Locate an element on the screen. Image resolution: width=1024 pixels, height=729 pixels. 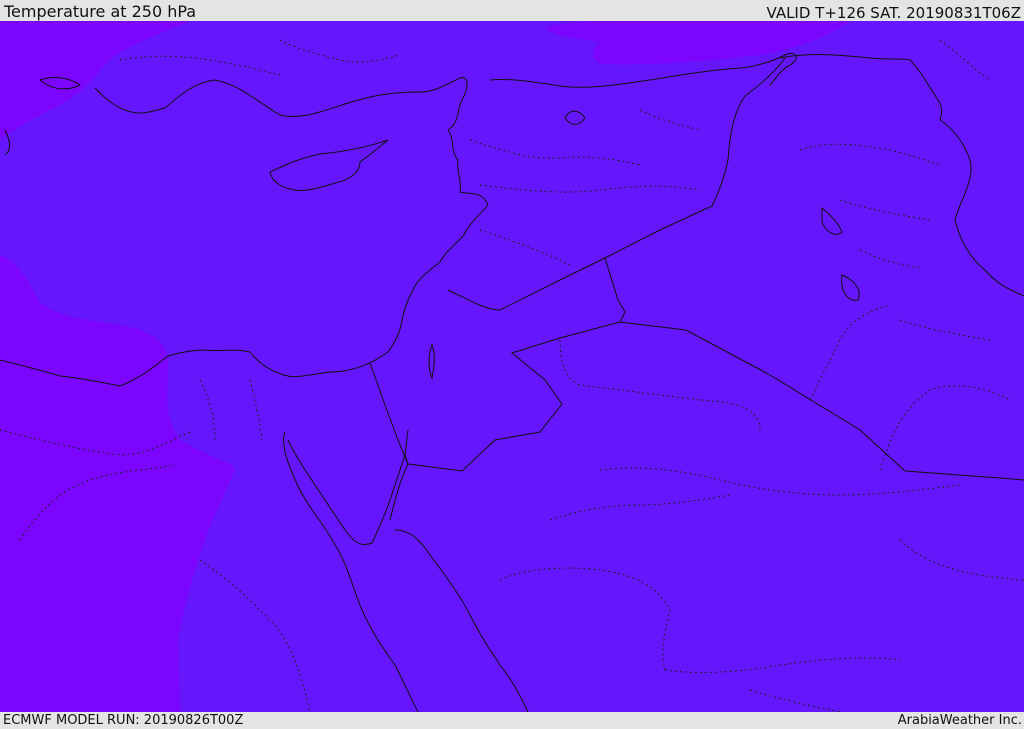
valid-time: VALID T+126 SAT. 20190831T06Z is located at coordinates (893, 13).